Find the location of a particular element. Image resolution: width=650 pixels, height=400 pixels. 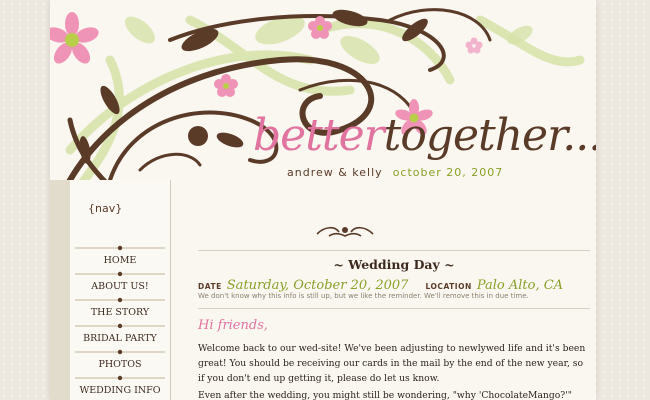

nav-label: THE STORY is located at coordinates (120, 312).